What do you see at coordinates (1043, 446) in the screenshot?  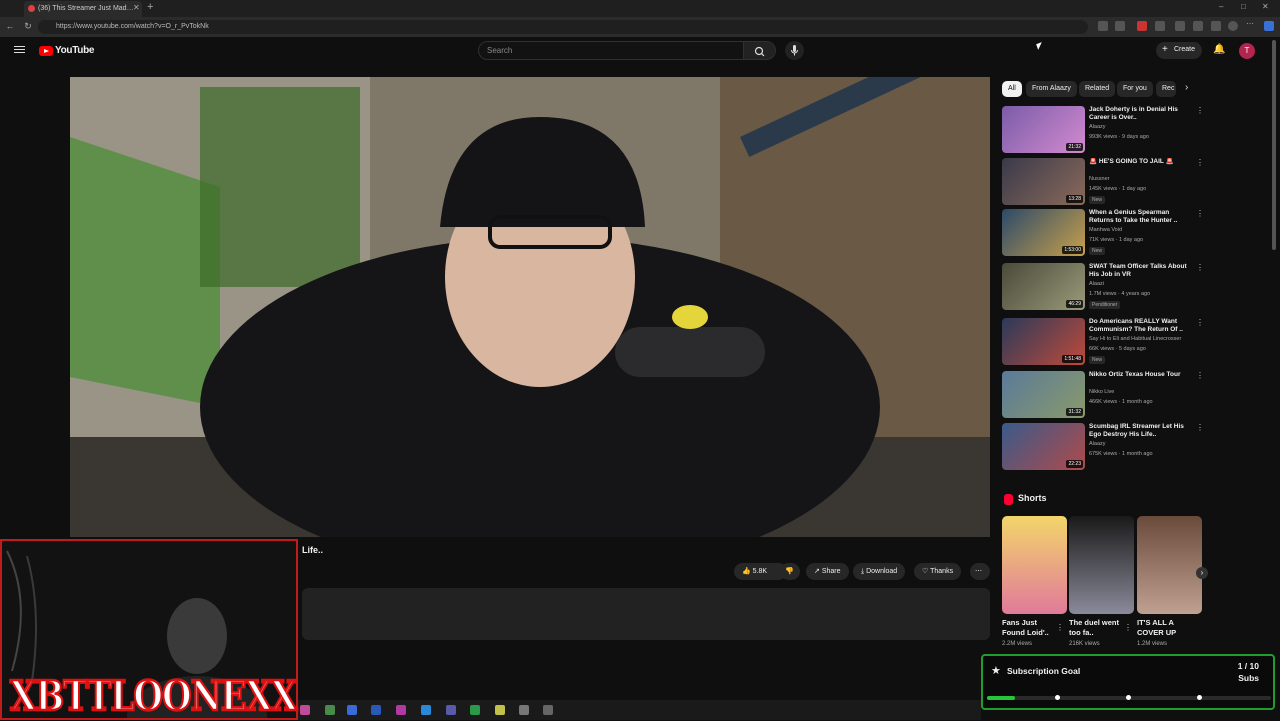 I see `video-thumbnail: 22:23` at bounding box center [1043, 446].